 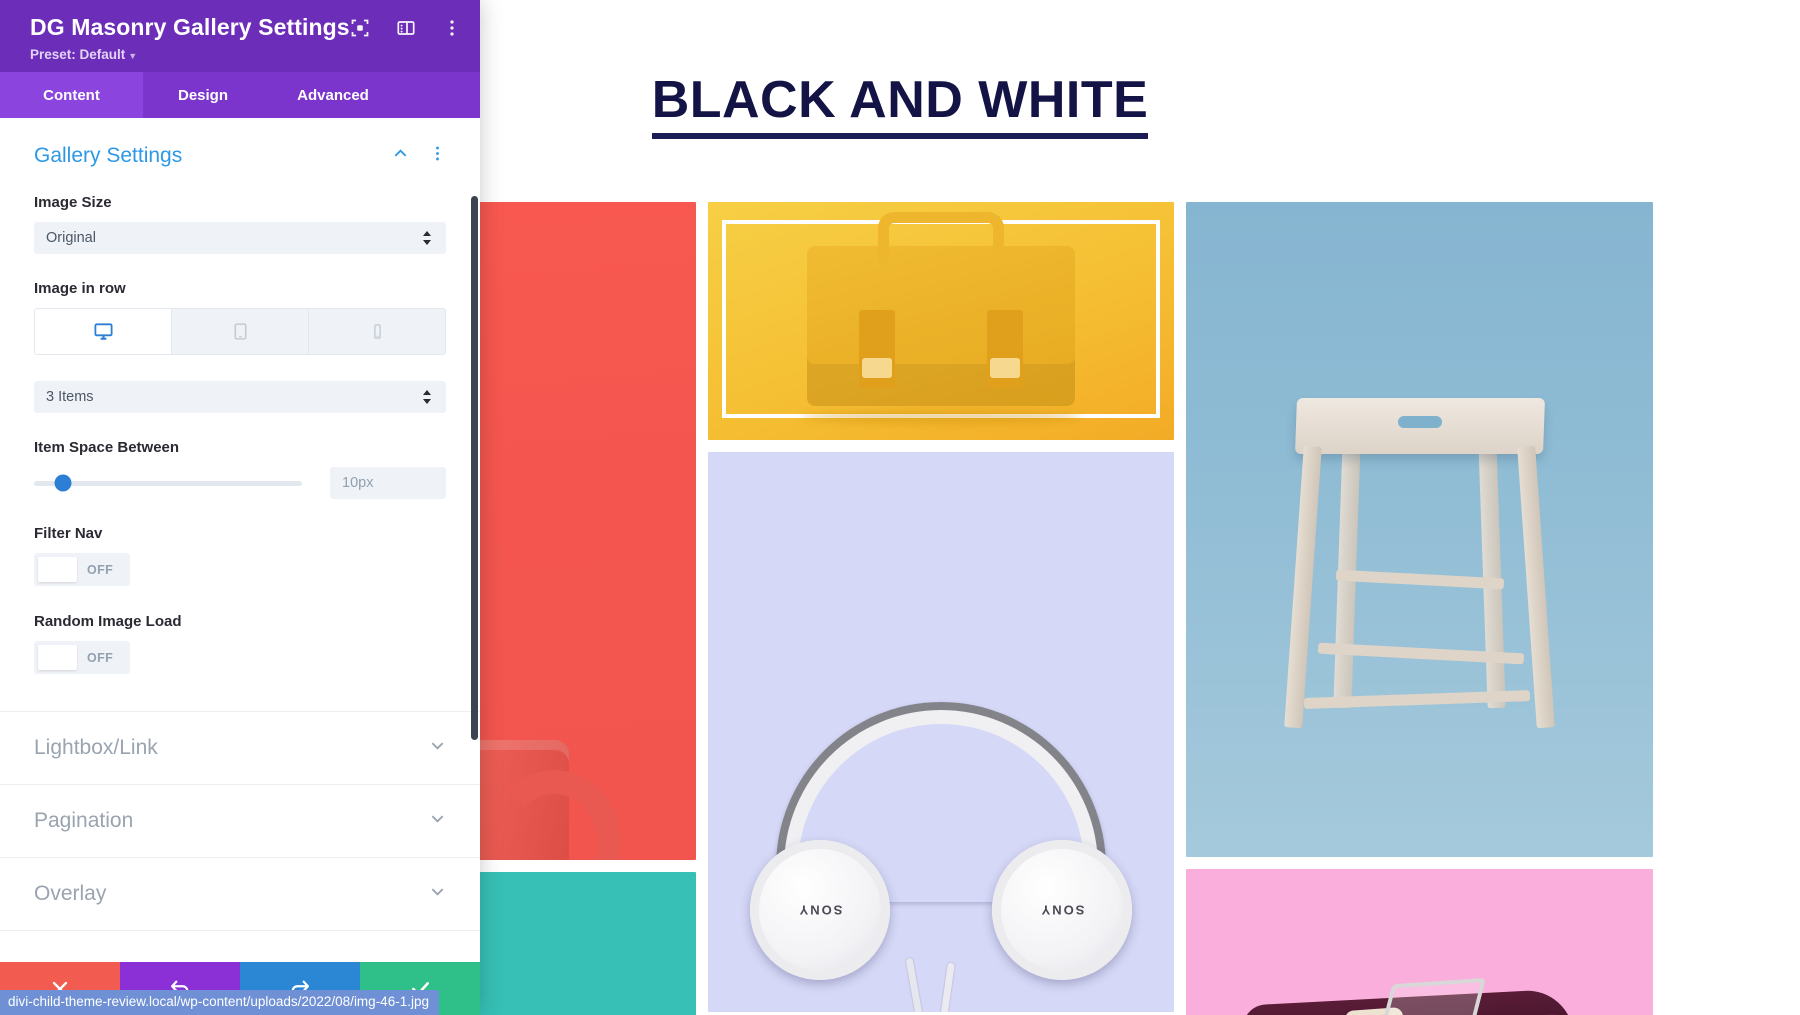 I want to click on desktop-icon, so click(x=103, y=331).